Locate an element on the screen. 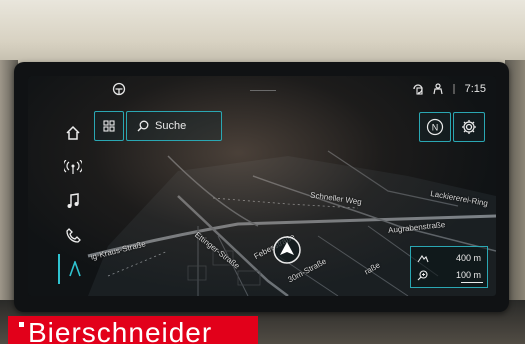  grid-menu-button is located at coordinates (109, 126).